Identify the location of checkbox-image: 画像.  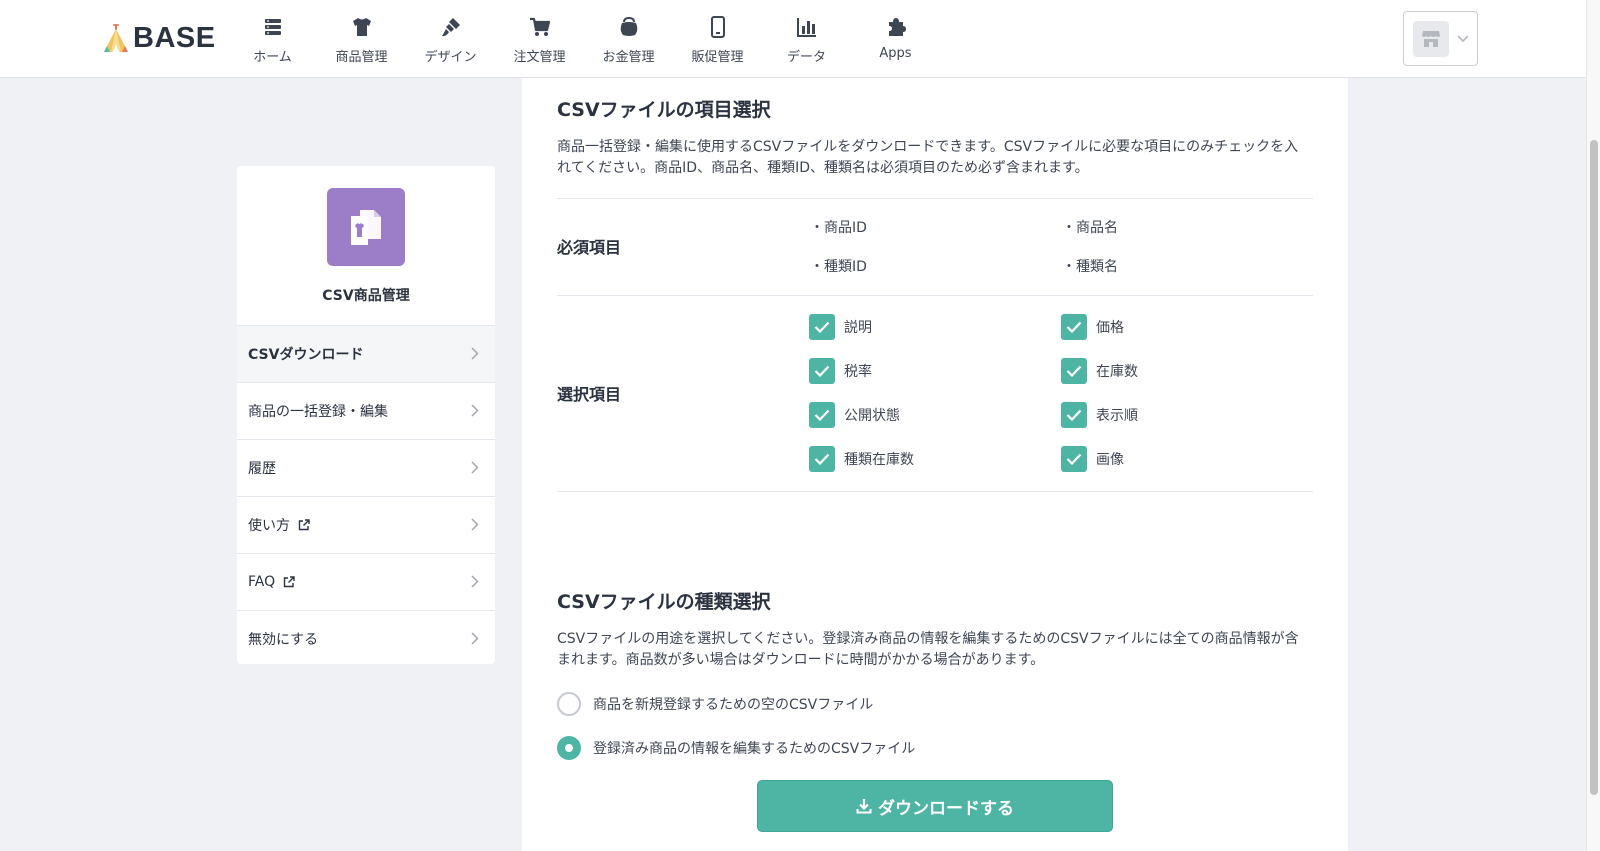
(1092, 459).